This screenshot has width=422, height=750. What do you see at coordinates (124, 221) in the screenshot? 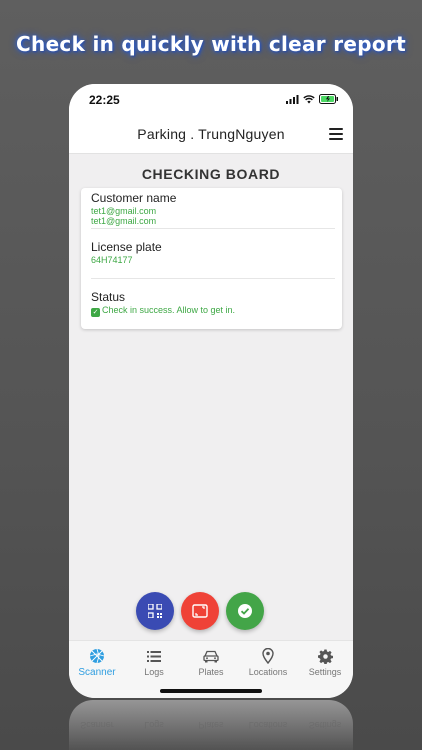
I see `customer-email-secondary: tet1@gmail.com` at bounding box center [124, 221].